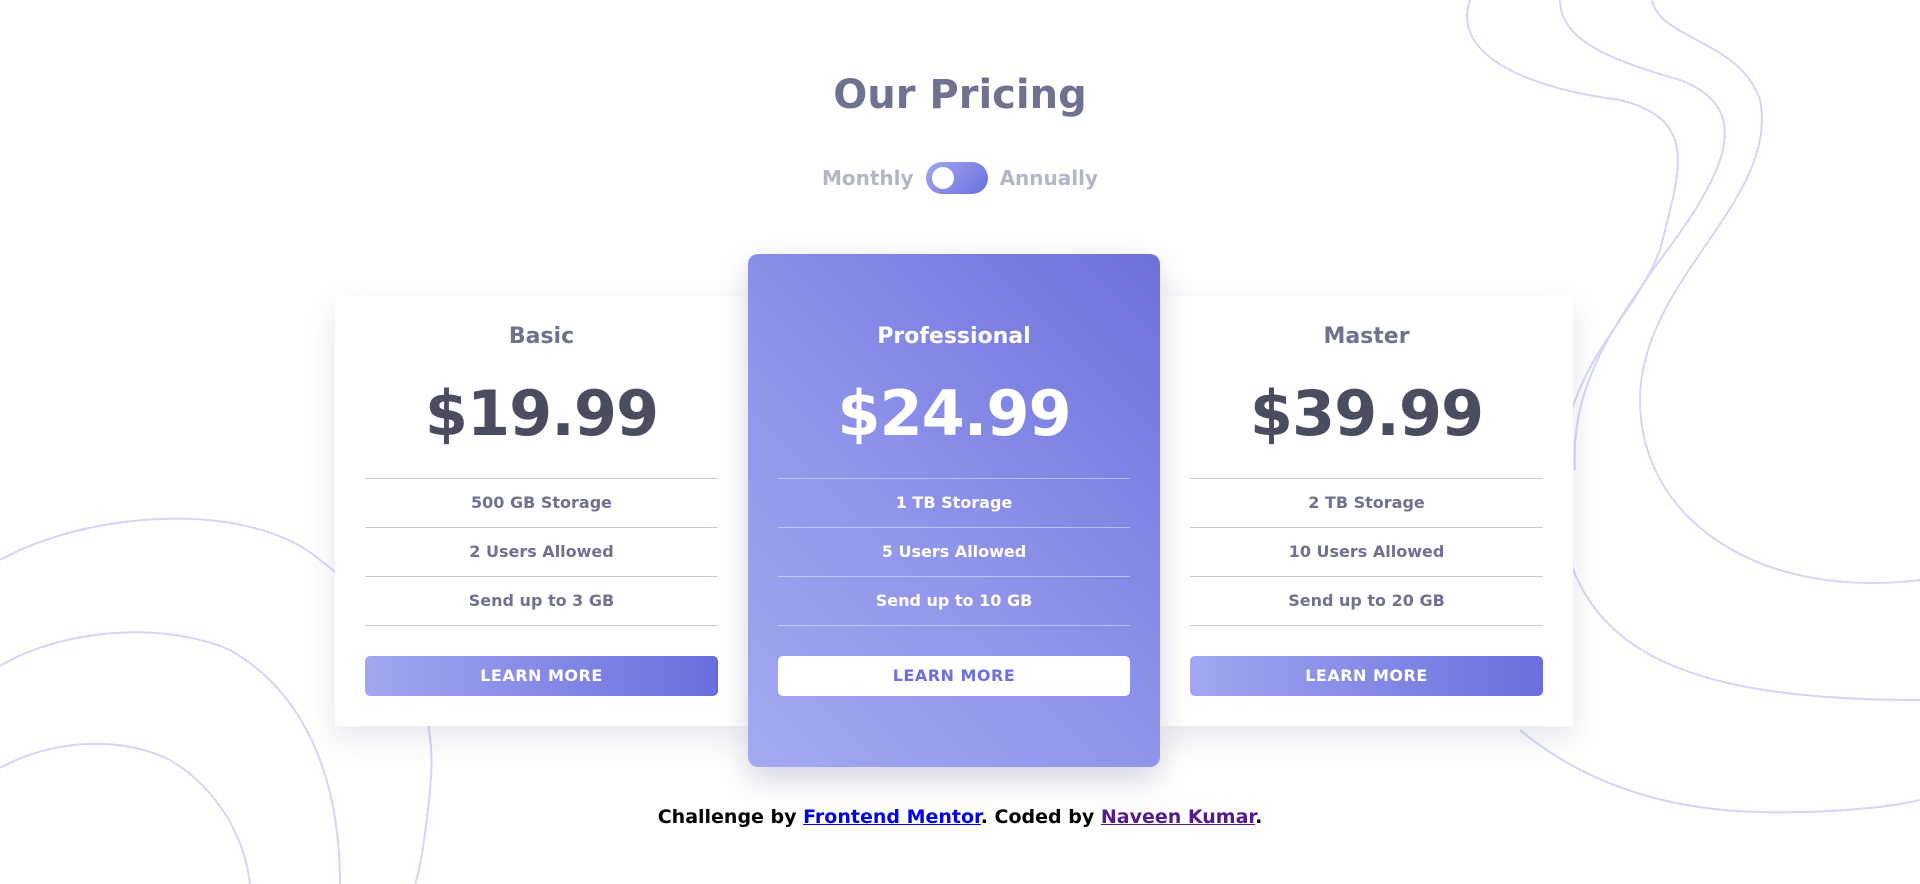  I want to click on learn-more-button-basic: LEARN MORE, so click(541, 676).